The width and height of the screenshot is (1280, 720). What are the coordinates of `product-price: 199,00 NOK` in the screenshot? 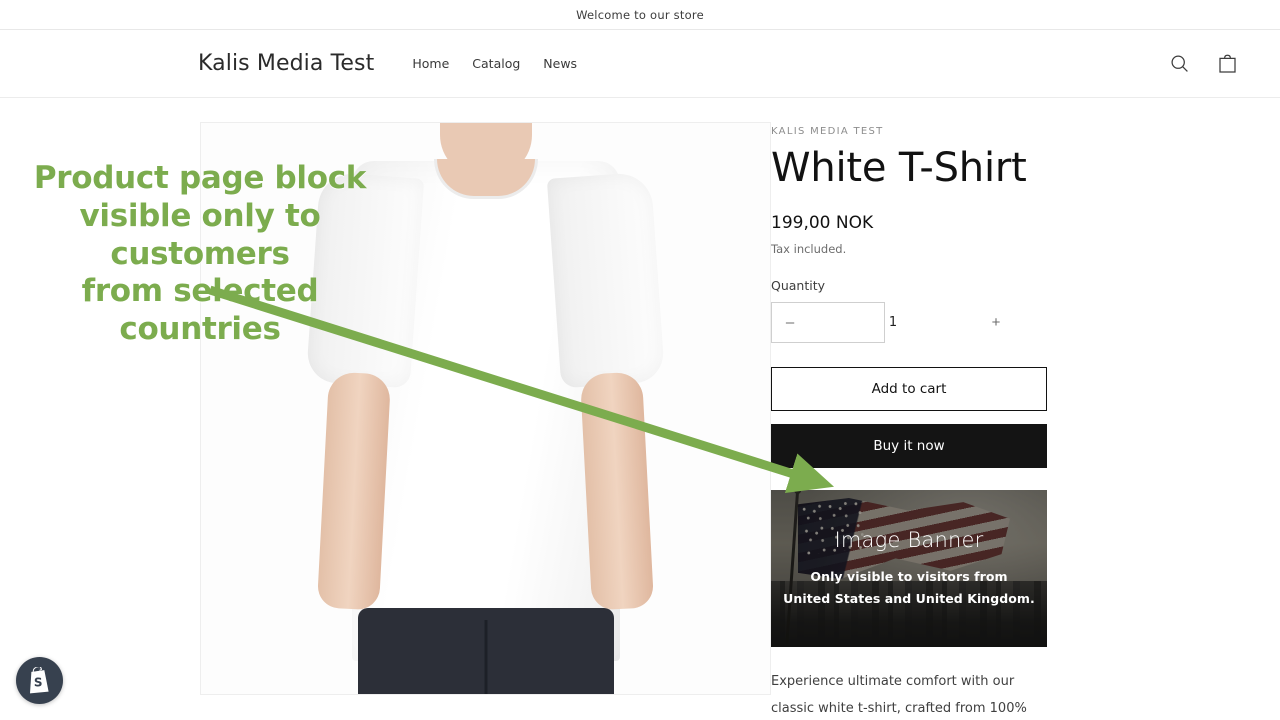 It's located at (822, 223).